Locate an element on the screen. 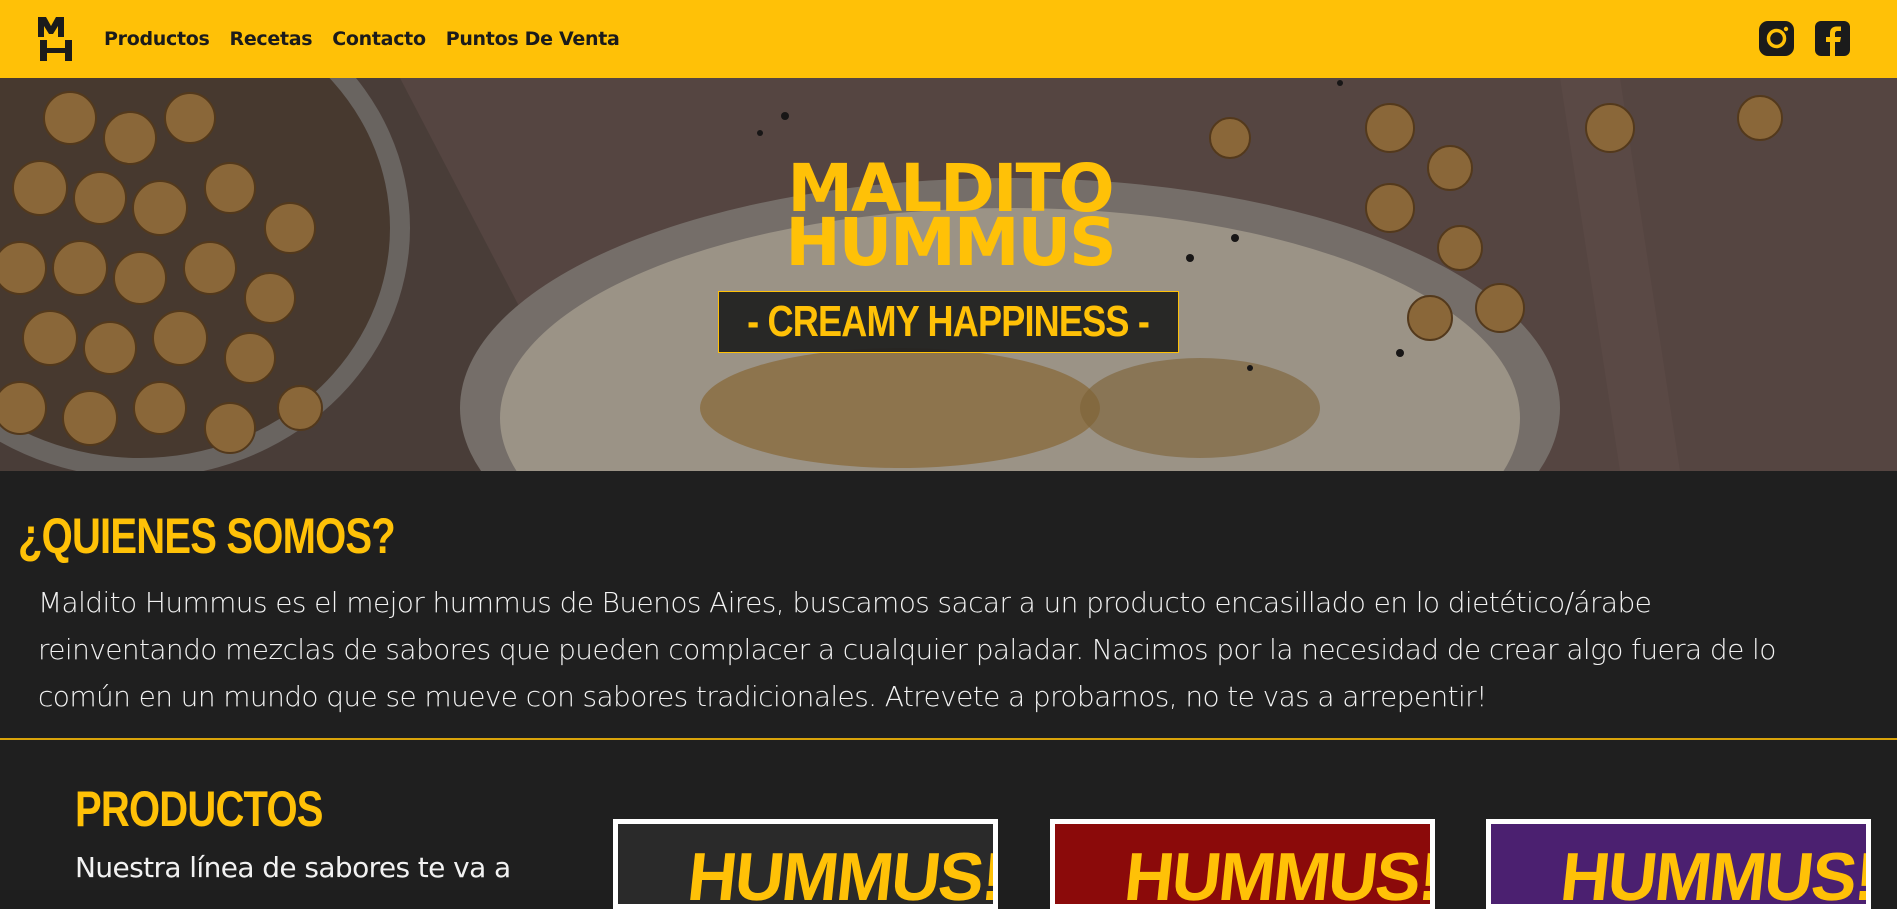 This screenshot has height=909, width=1897. product-card-2: HUMMUS! is located at coordinates (1242, 864).